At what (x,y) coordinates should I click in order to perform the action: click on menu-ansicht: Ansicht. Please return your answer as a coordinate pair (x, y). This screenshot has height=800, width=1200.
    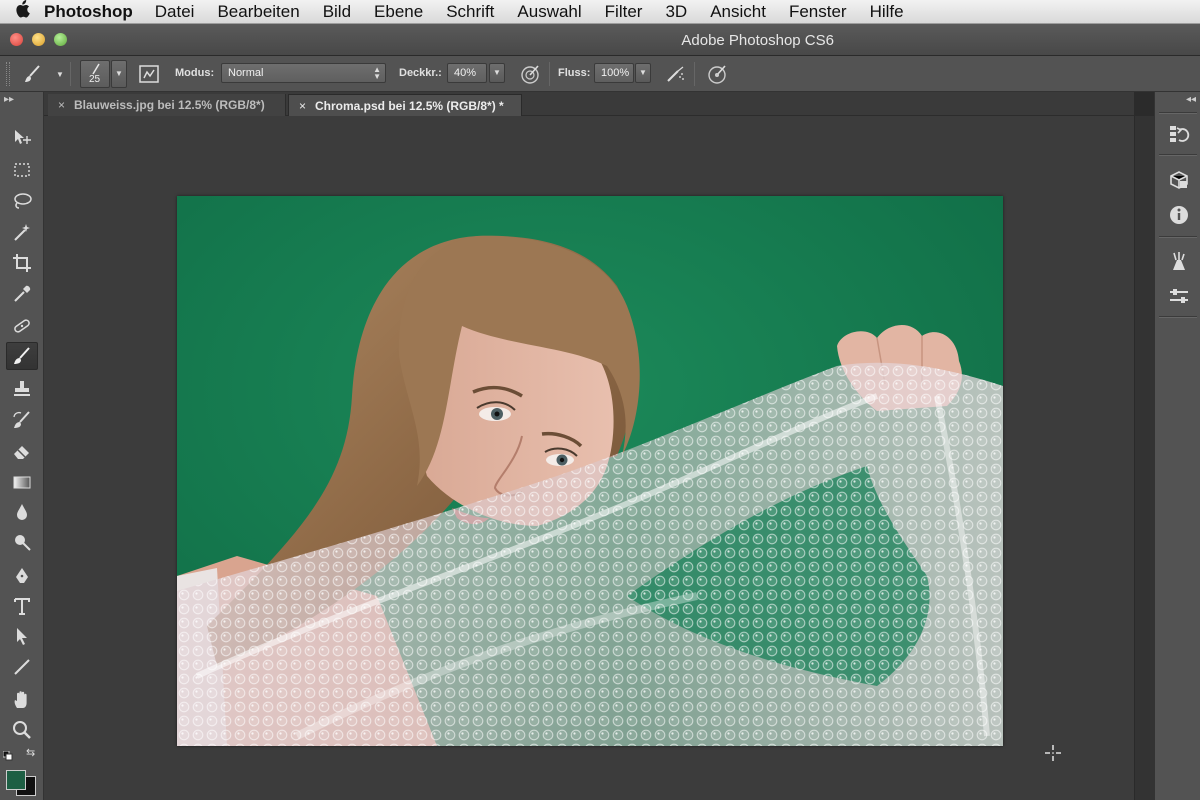
    Looking at the image, I should click on (738, 12).